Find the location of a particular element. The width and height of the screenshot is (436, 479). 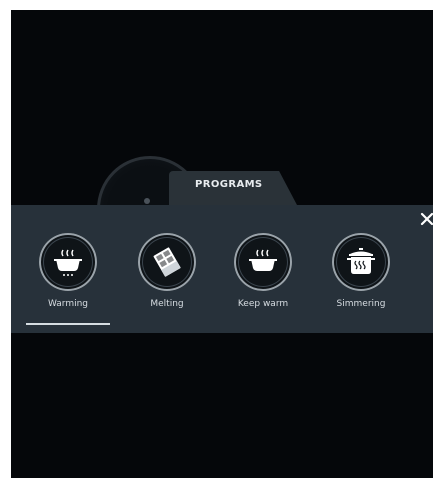

selected-program-indicator is located at coordinates (68, 324).